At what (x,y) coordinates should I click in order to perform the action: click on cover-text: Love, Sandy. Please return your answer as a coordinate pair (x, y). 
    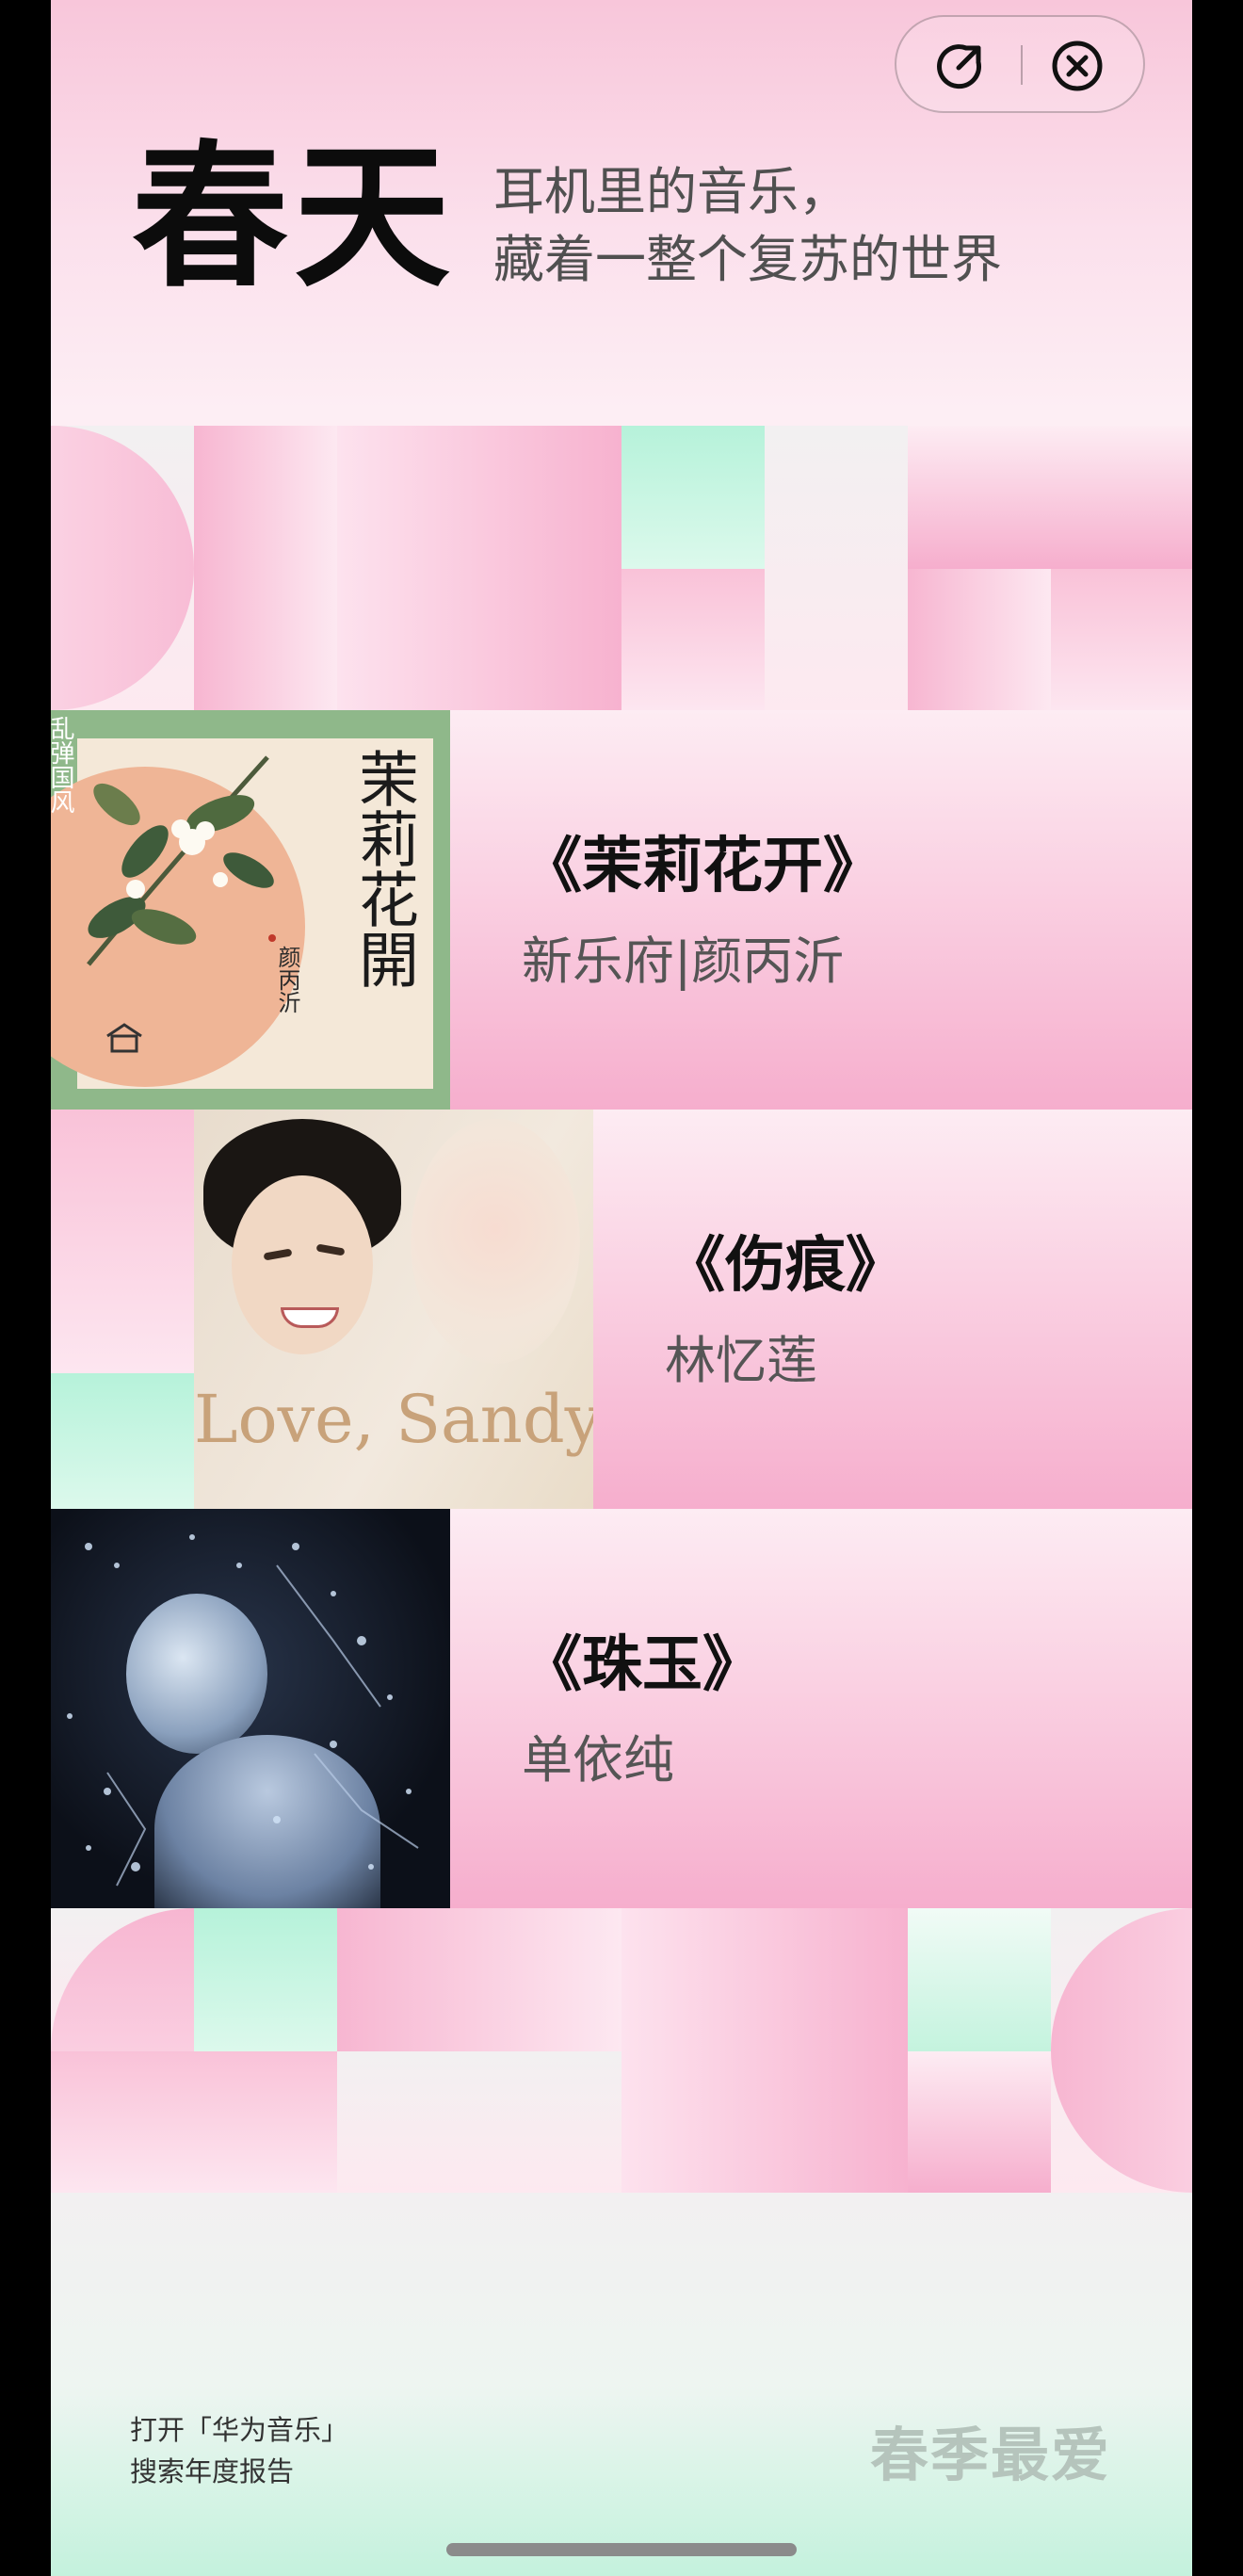
    Looking at the image, I should click on (393, 1419).